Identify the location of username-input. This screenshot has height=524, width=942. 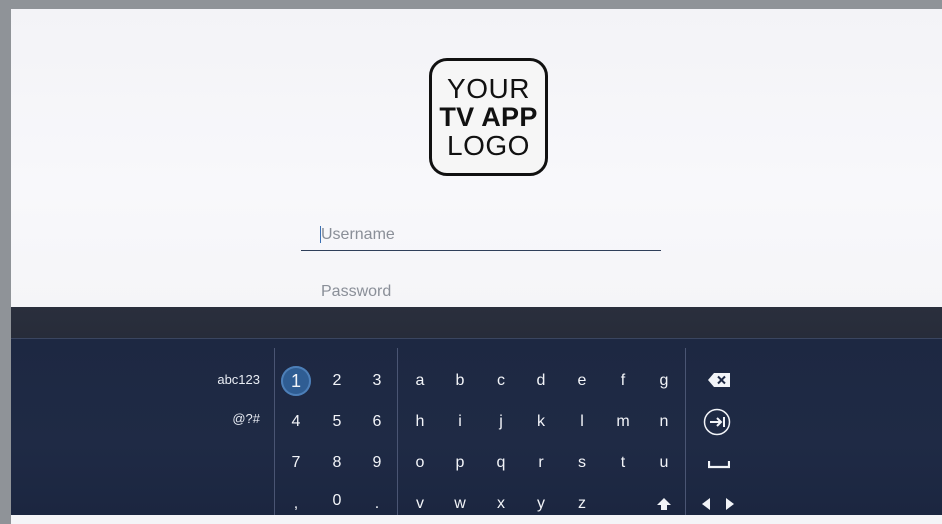
(481, 235).